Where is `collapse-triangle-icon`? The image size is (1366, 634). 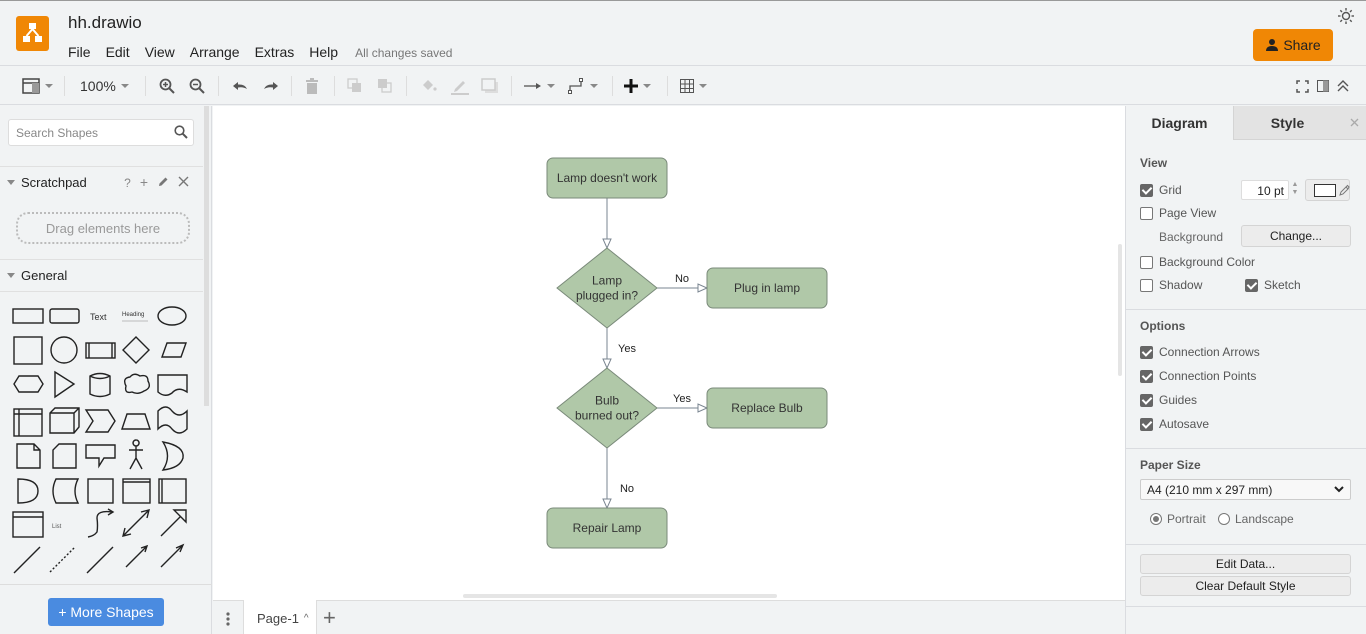
collapse-triangle-icon is located at coordinates (11, 182).